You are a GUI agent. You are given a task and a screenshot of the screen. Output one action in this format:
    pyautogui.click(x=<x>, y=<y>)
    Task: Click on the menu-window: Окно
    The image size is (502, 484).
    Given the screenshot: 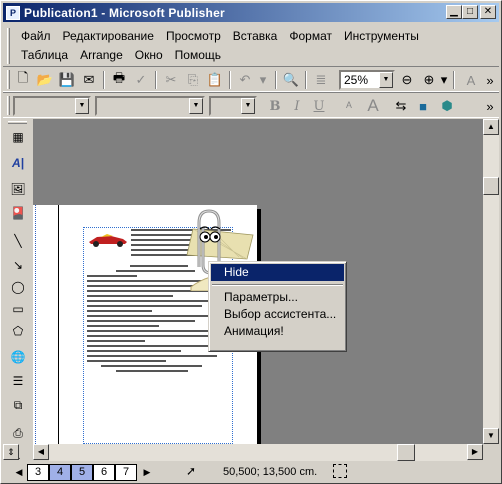 What is the action you would take?
    pyautogui.click(x=149, y=55)
    